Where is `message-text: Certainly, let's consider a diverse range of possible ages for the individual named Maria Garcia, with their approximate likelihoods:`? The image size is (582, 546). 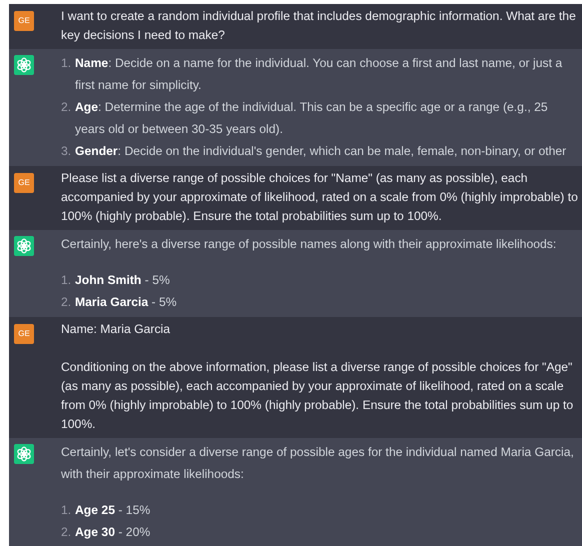 message-text: Certainly, let's consider a diverse range of possible ages for the individual named Maria Garcia, with their approximate likelihoods: is located at coordinates (318, 463).